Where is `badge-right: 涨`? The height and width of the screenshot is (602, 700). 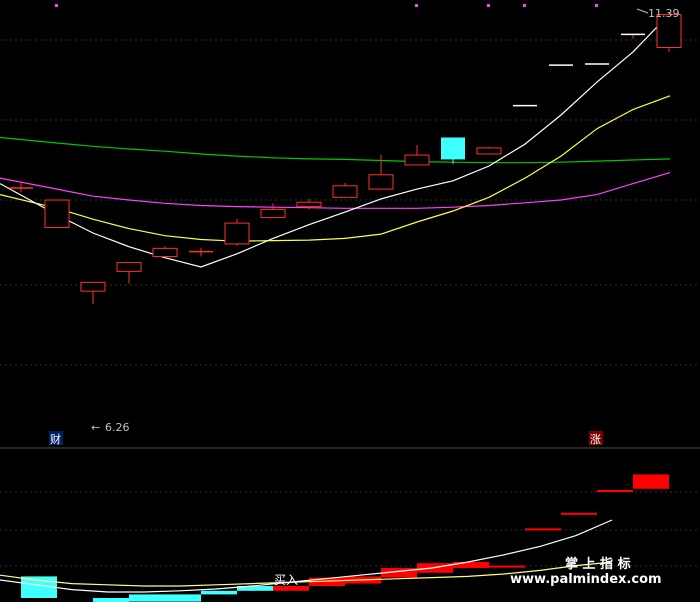 badge-right: 涨 is located at coordinates (595, 439).